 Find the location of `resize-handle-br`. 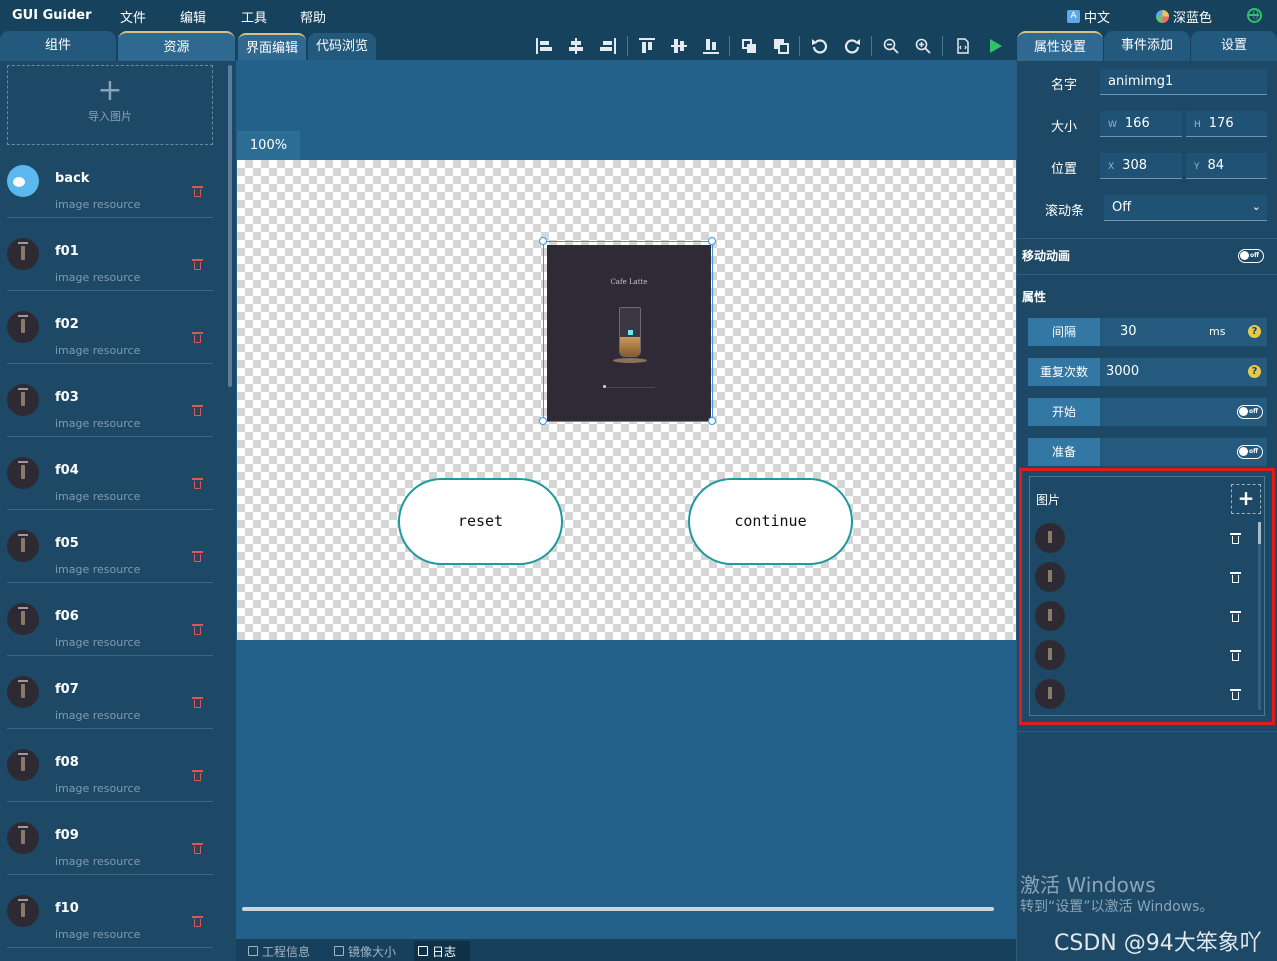

resize-handle-br is located at coordinates (712, 421).